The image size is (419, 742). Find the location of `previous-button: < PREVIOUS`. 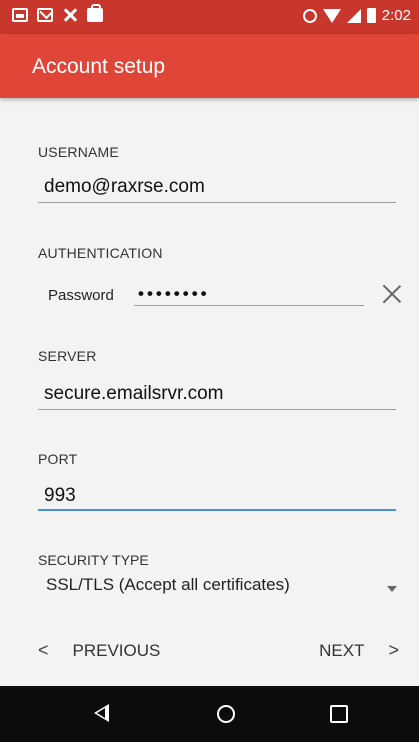

previous-button: < PREVIOUS is located at coordinates (99, 650).